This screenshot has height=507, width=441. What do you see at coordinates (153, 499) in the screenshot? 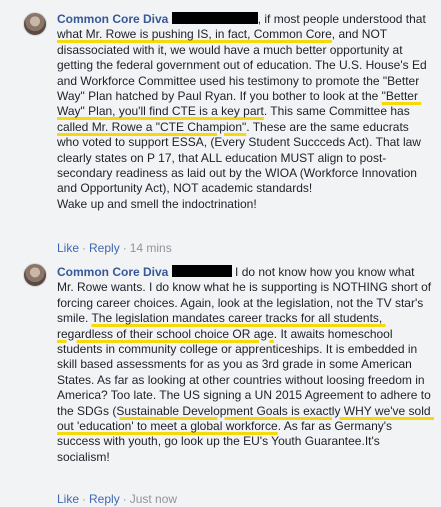
I see `timestamp: Just now` at bounding box center [153, 499].